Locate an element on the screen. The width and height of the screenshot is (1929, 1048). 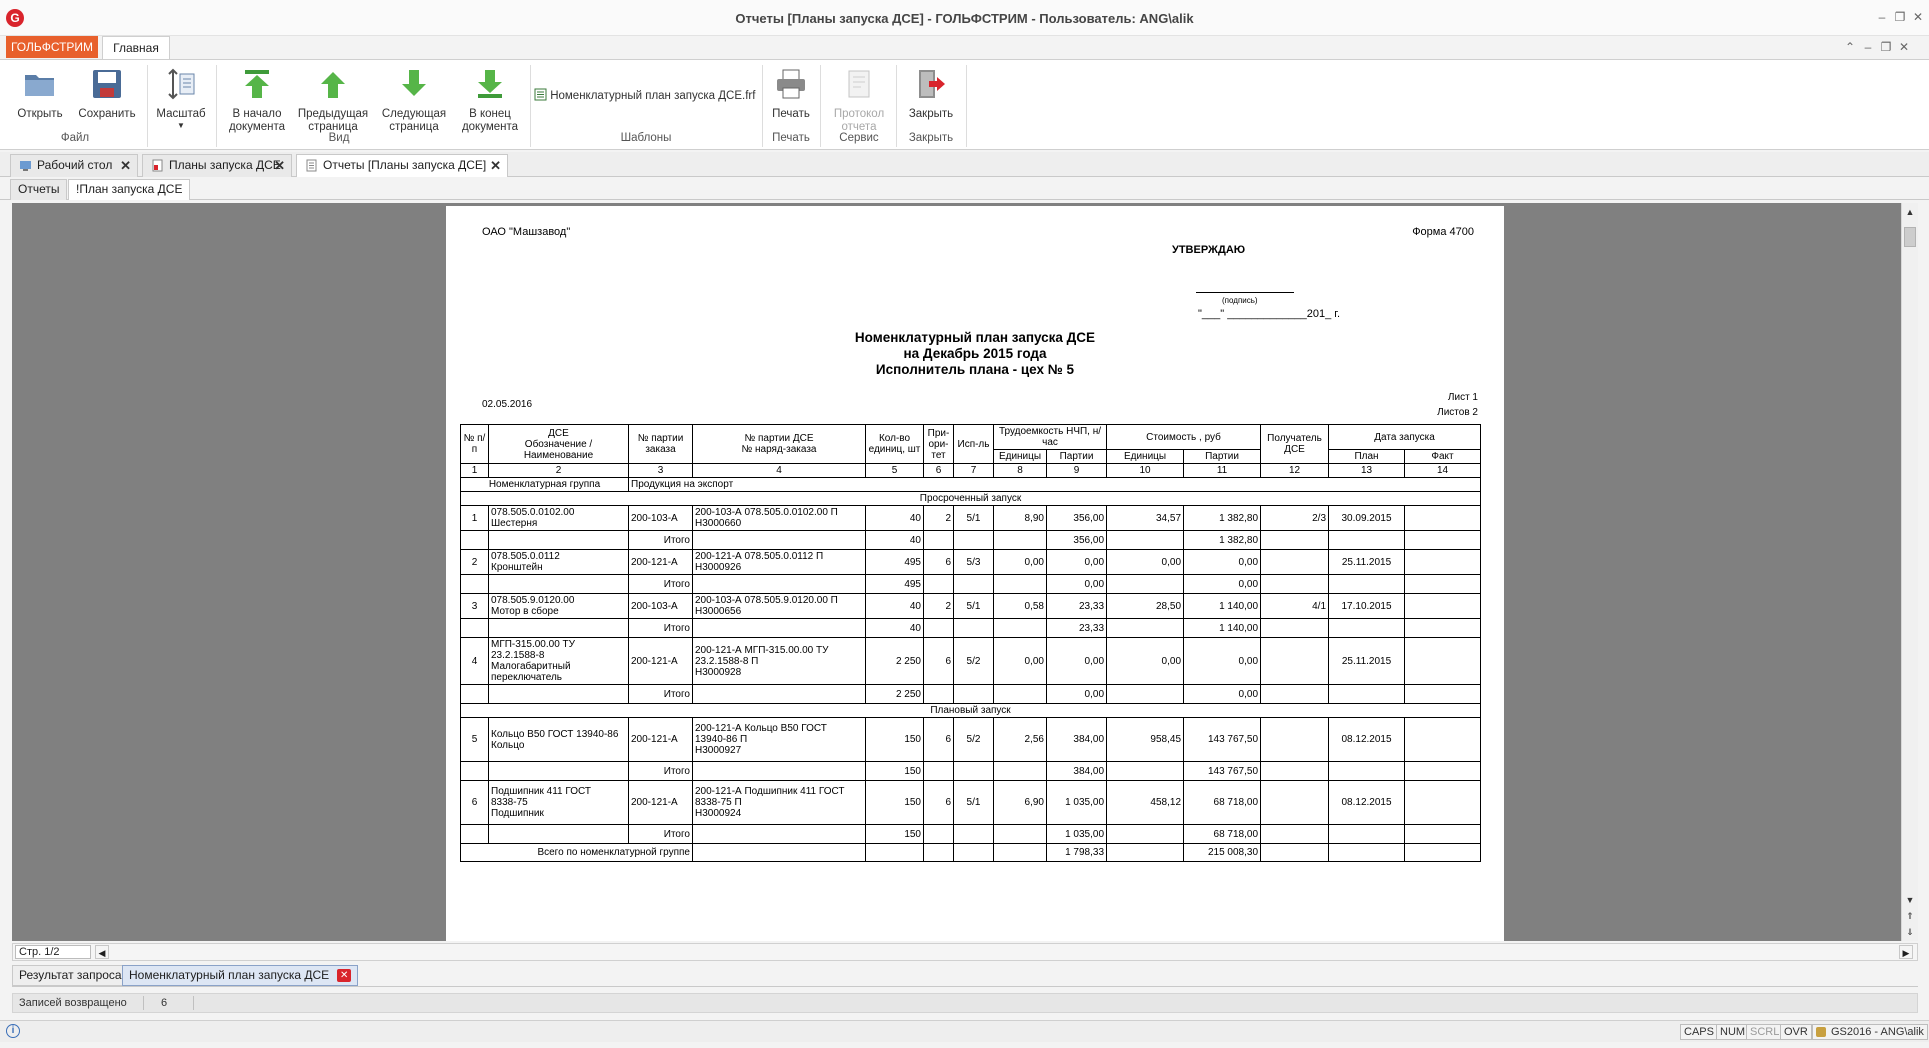
order-line: Н3000924 is located at coordinates (718, 813).